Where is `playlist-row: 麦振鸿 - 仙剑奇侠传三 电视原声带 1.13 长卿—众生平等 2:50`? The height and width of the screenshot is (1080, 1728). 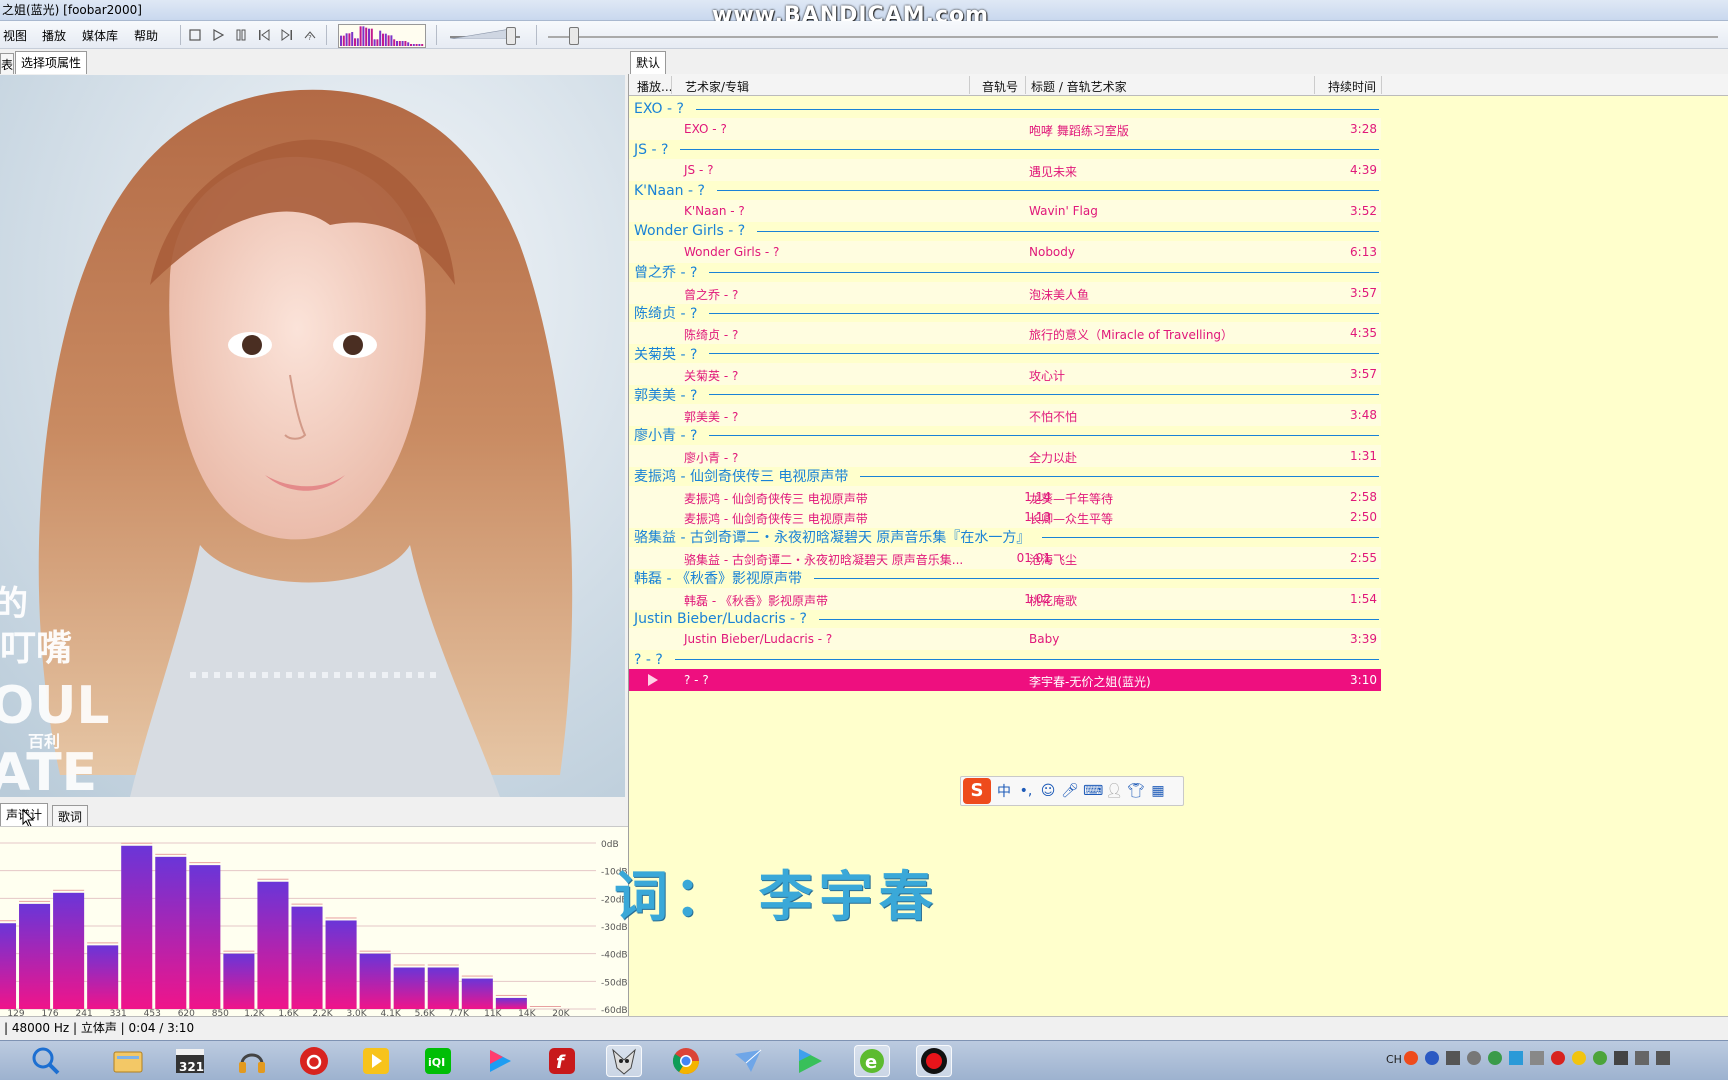
playlist-row: 麦振鸿 - 仙剑奇侠传三 电视原声带 1.13 长卿—众生平等 2:50 is located at coordinates (1005, 517).